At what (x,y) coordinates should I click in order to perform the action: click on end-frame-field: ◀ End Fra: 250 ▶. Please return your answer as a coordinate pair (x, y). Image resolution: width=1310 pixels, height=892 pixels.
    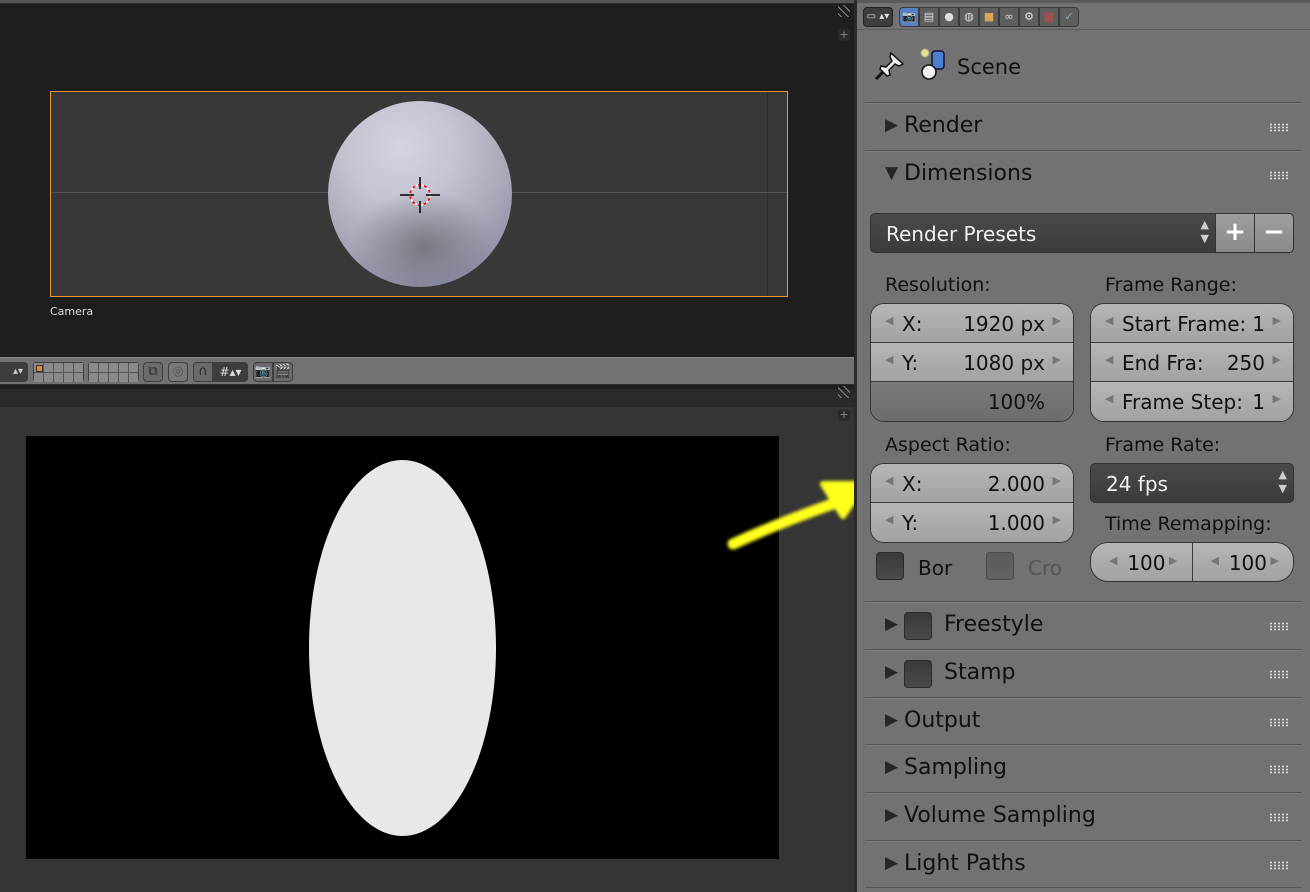
    Looking at the image, I should click on (1192, 362).